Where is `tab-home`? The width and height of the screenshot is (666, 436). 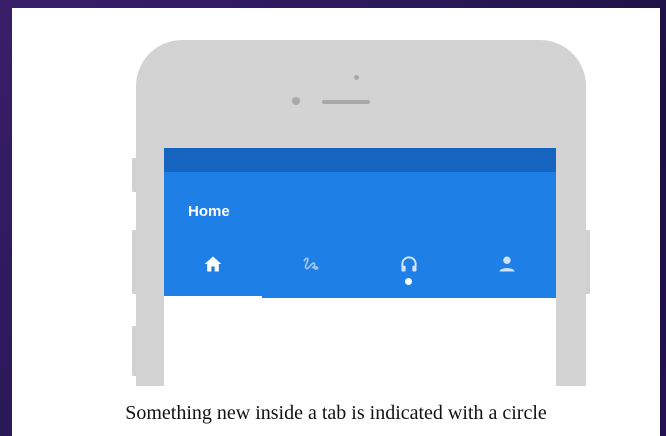 tab-home is located at coordinates (213, 272).